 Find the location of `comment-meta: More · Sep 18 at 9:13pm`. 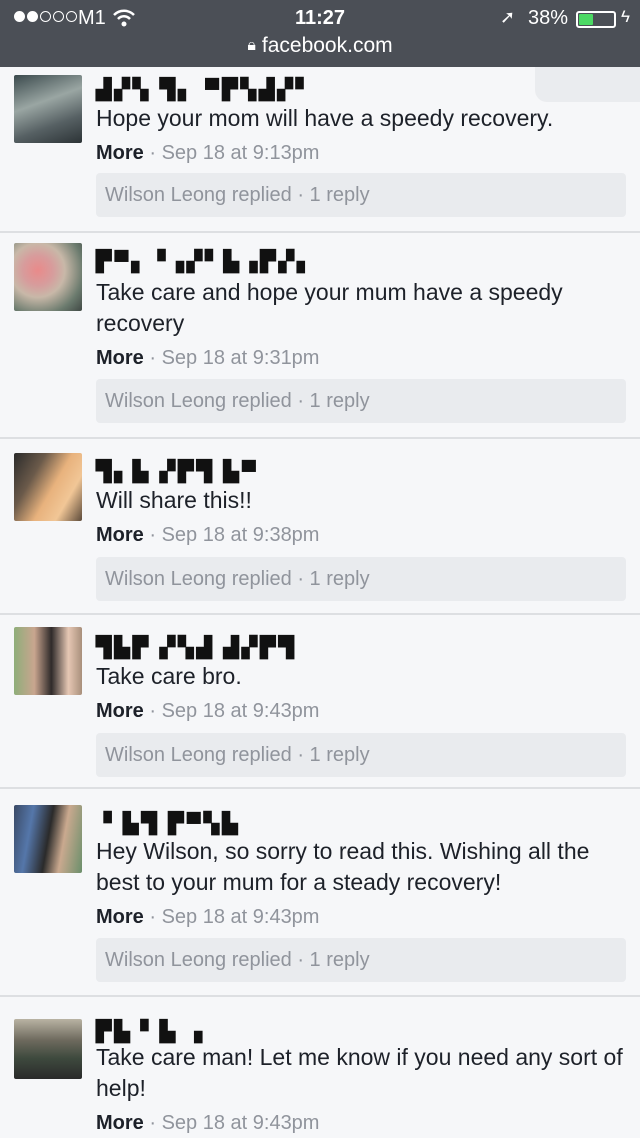

comment-meta: More · Sep 18 at 9:13pm is located at coordinates (208, 153).